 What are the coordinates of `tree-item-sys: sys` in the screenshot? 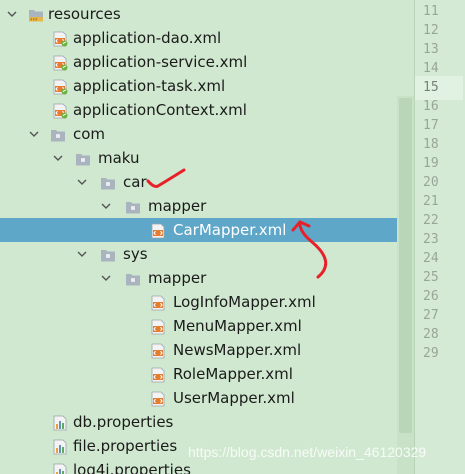 It's located at (207, 254).